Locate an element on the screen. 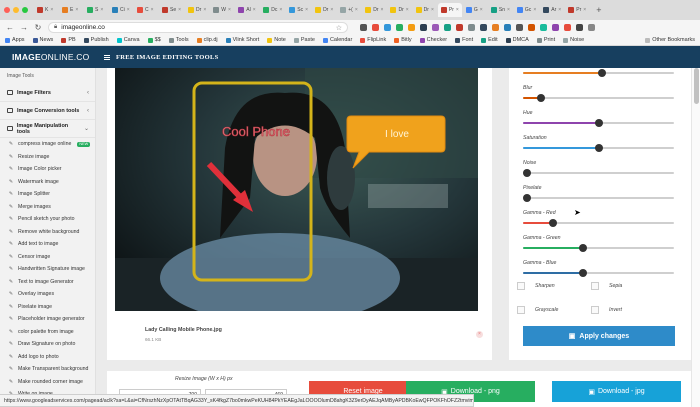 Image resolution: width=700 pixels, height=407 pixels. checkbox is located at coordinates (521, 286).